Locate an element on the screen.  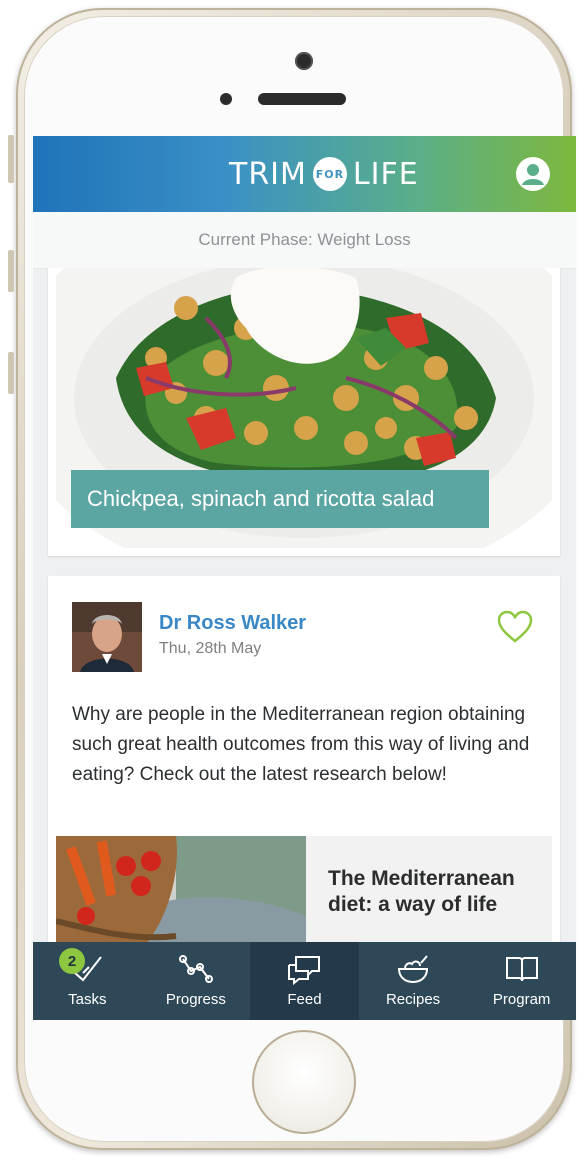
author-avatar is located at coordinates (107, 637).